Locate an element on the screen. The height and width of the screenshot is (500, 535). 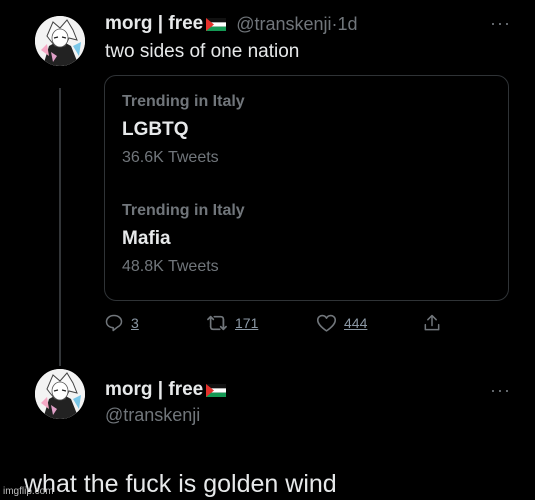
reply-avatar is located at coordinates (60, 394).